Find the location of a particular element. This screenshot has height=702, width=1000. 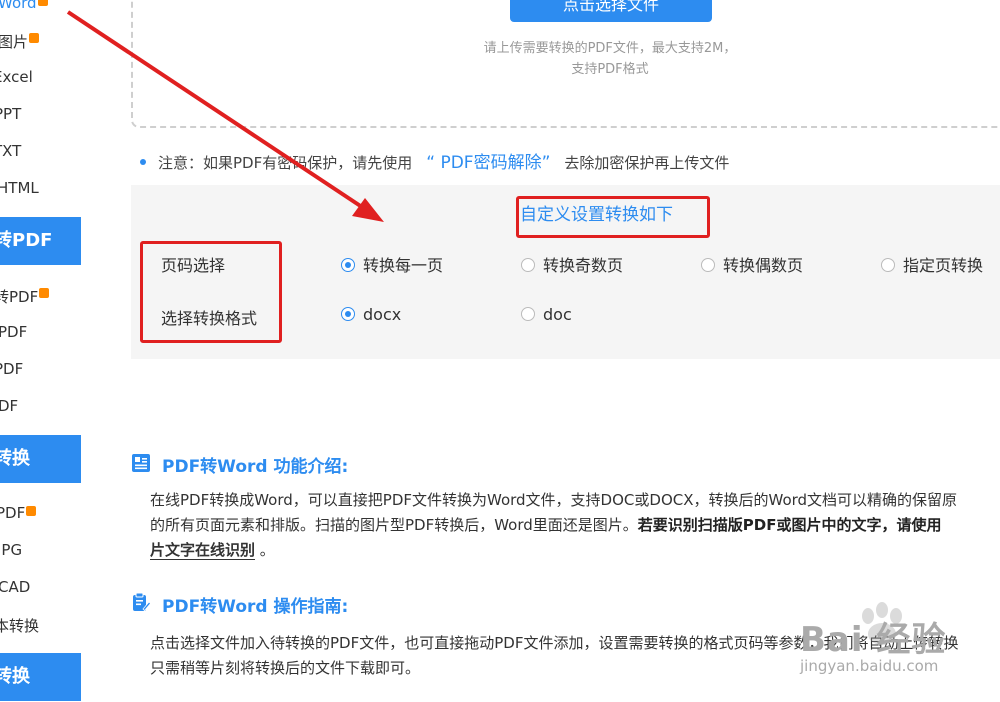

sidebar-item-label: JPG is located at coordinates (11, 550).